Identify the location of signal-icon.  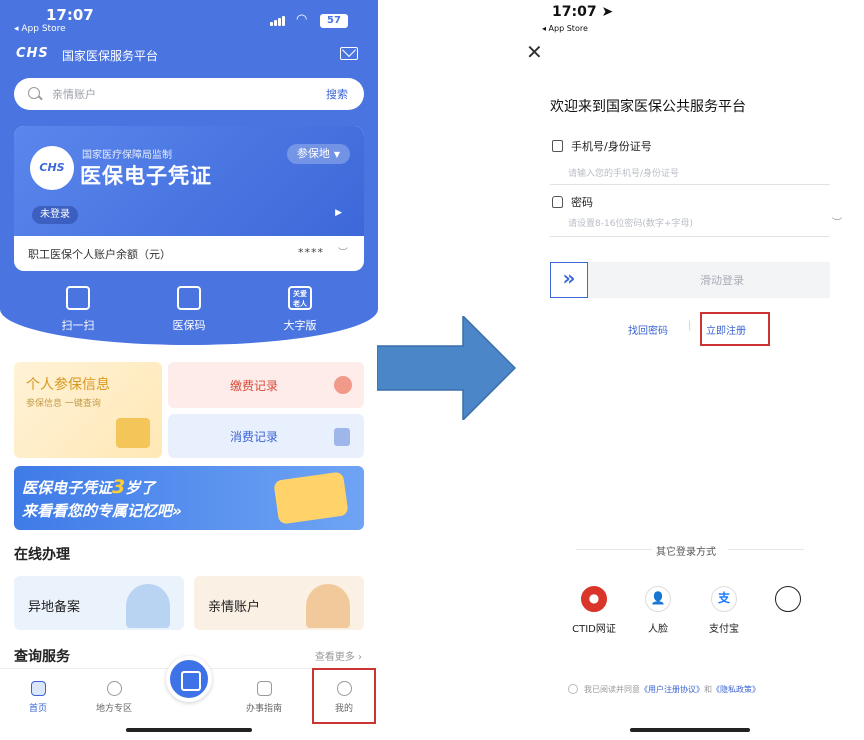
(278, 21).